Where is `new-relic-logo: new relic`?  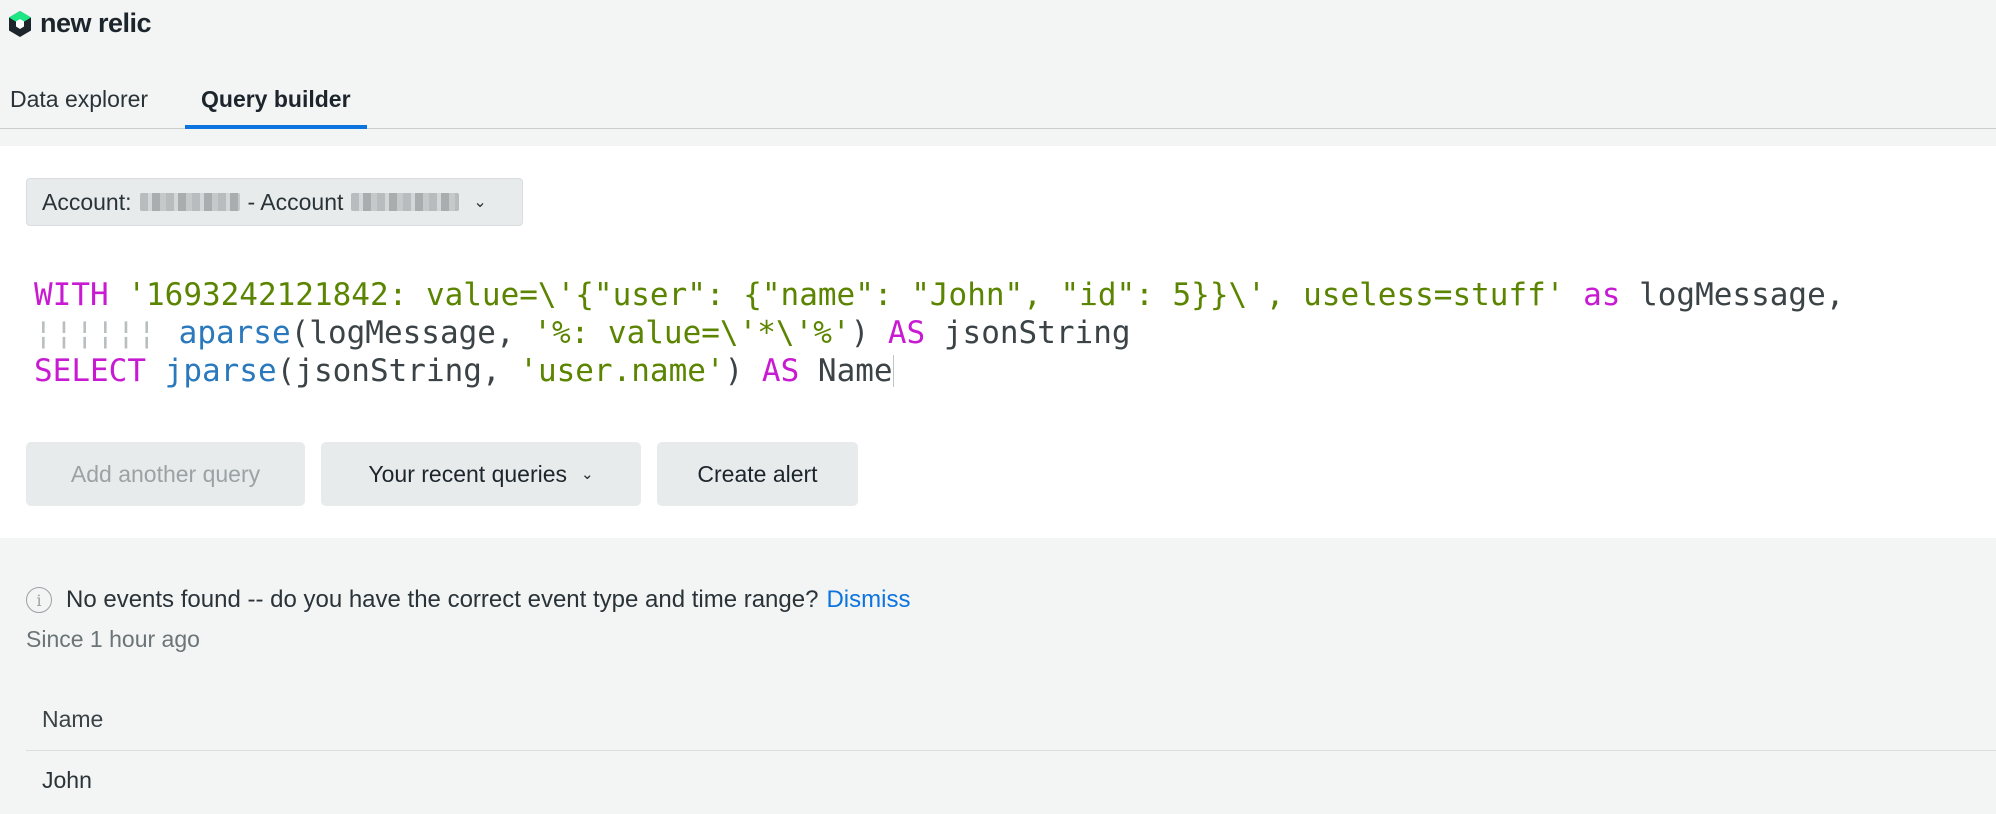 new-relic-logo: new relic is located at coordinates (80, 23).